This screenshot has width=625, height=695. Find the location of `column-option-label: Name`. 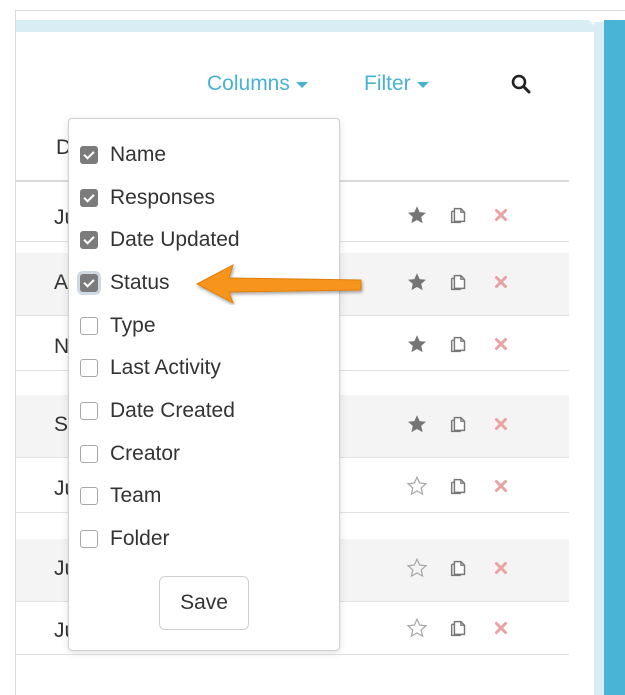

column-option-label: Name is located at coordinates (138, 154).